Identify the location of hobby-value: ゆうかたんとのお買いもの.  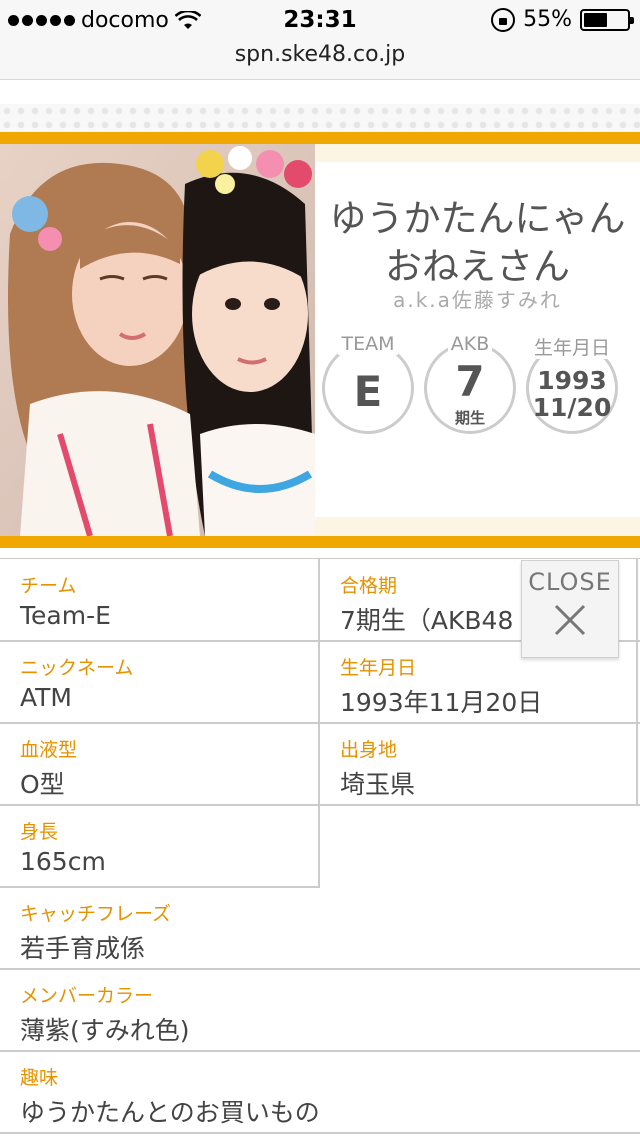
(170, 1112).